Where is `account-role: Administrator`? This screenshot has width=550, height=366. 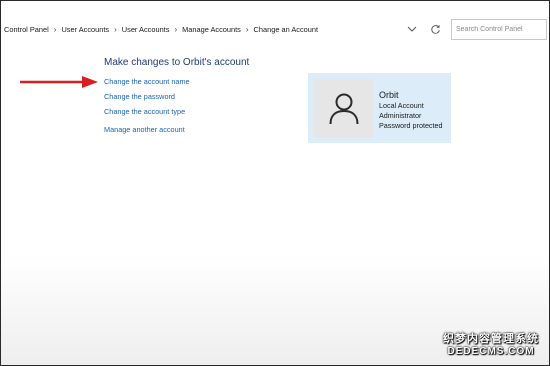
account-role: Administrator is located at coordinates (400, 115).